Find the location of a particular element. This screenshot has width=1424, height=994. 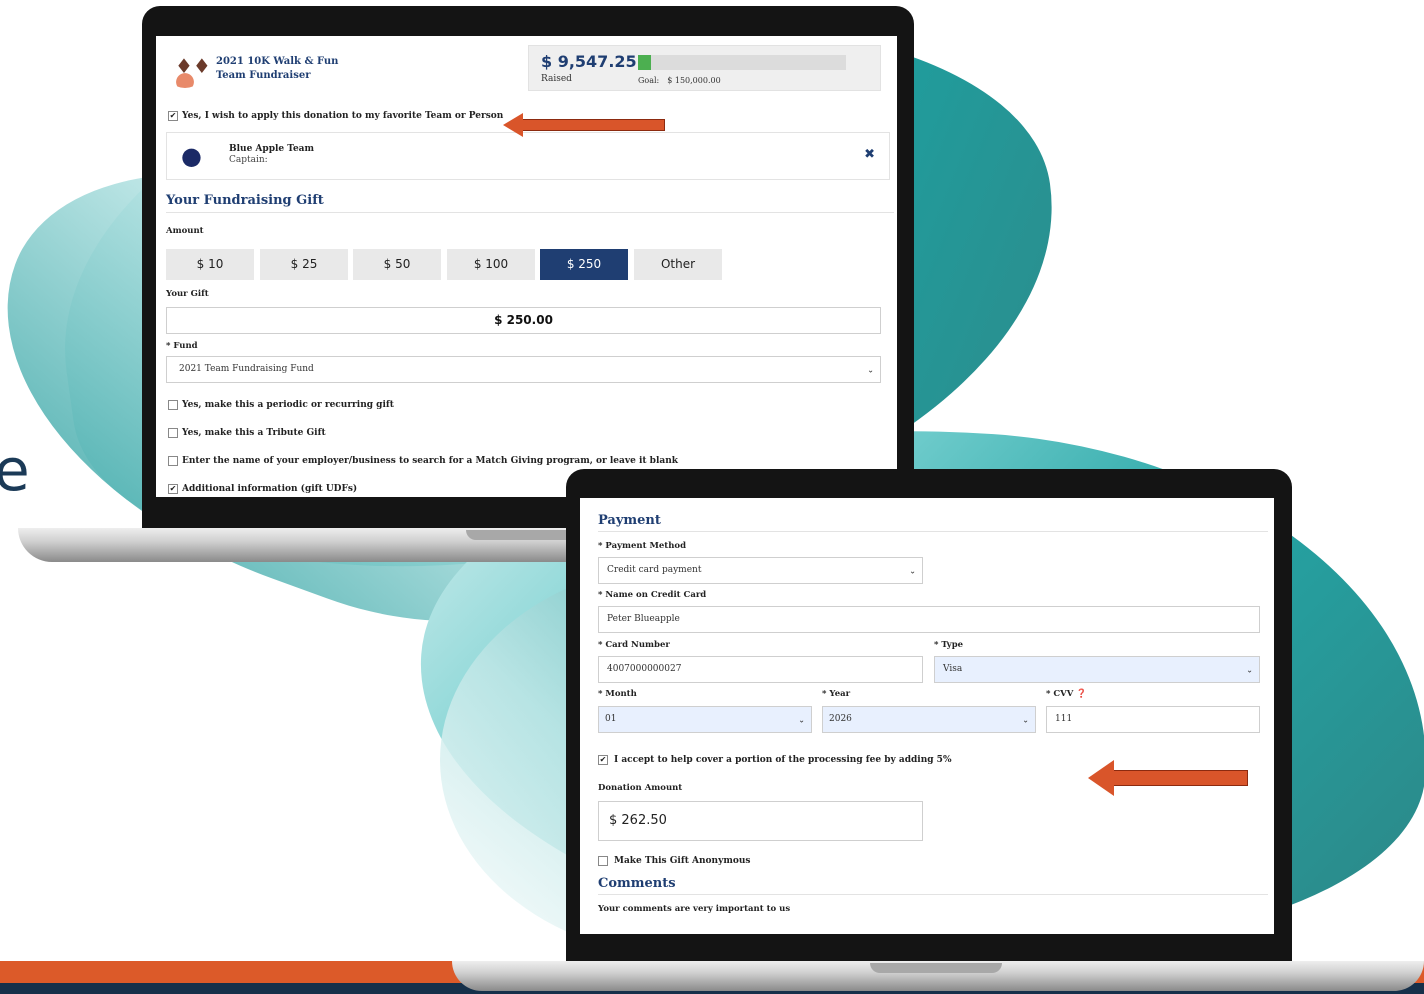

payment-heading: Payment is located at coordinates (629, 520).